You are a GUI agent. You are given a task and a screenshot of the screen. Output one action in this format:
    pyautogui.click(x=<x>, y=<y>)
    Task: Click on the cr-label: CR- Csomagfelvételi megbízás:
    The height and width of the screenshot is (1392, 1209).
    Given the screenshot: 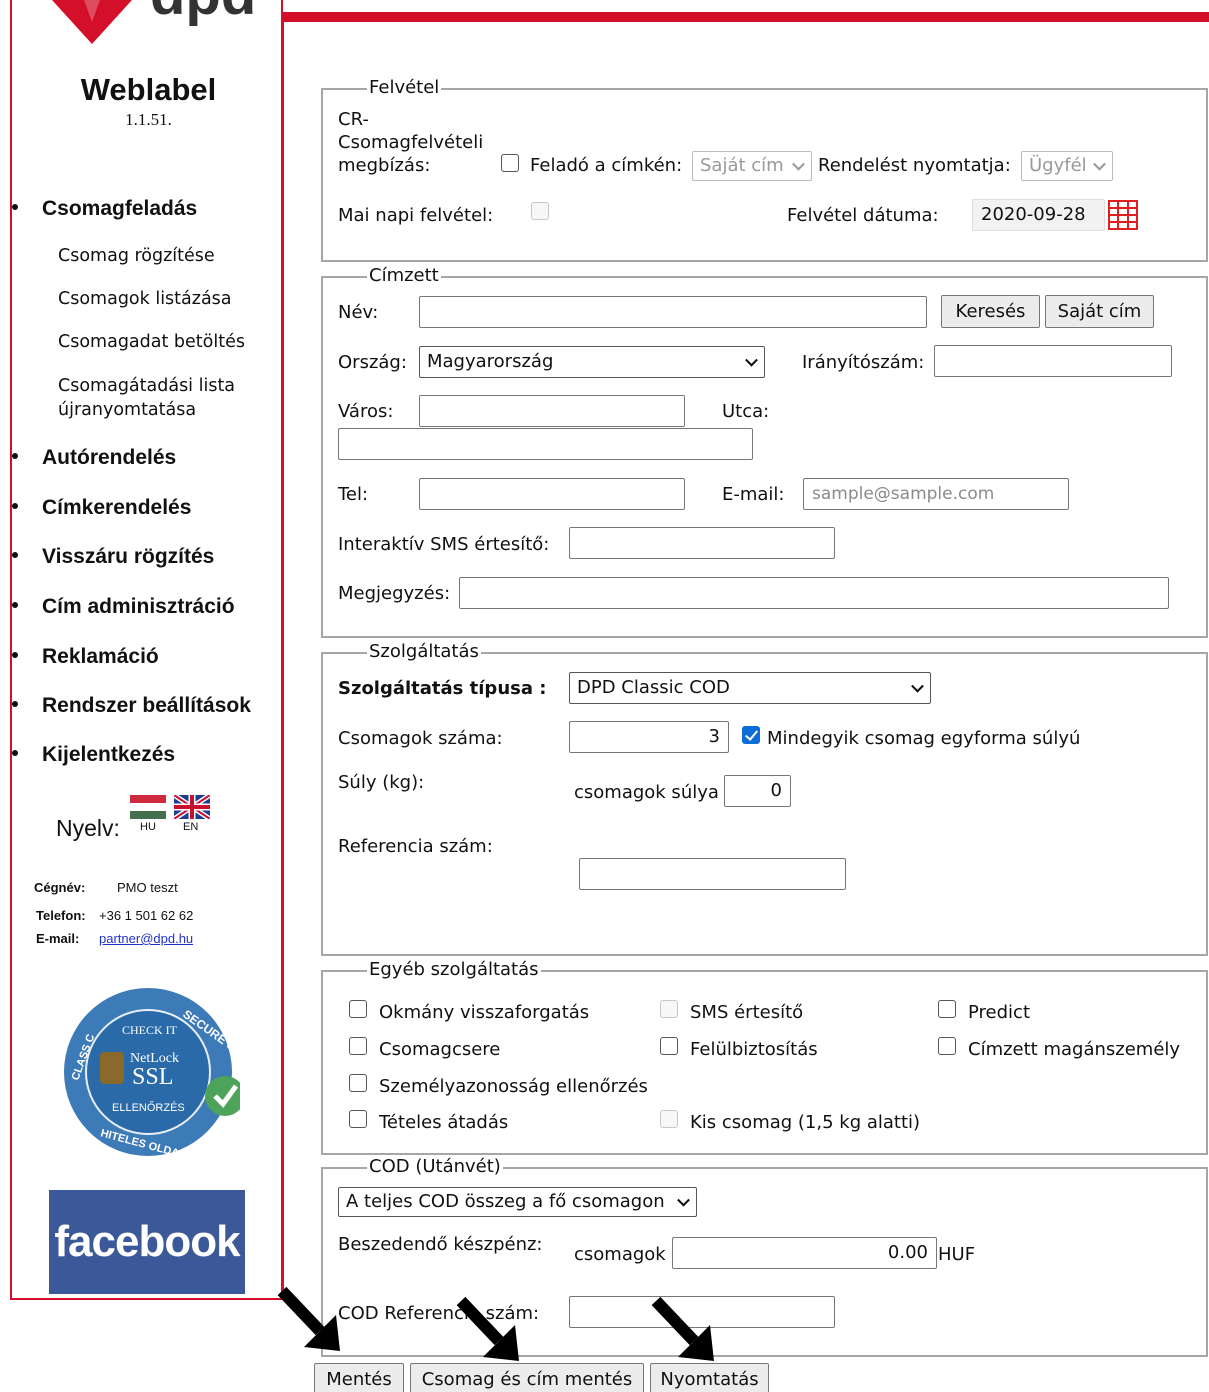 What is the action you would take?
    pyautogui.click(x=411, y=142)
    